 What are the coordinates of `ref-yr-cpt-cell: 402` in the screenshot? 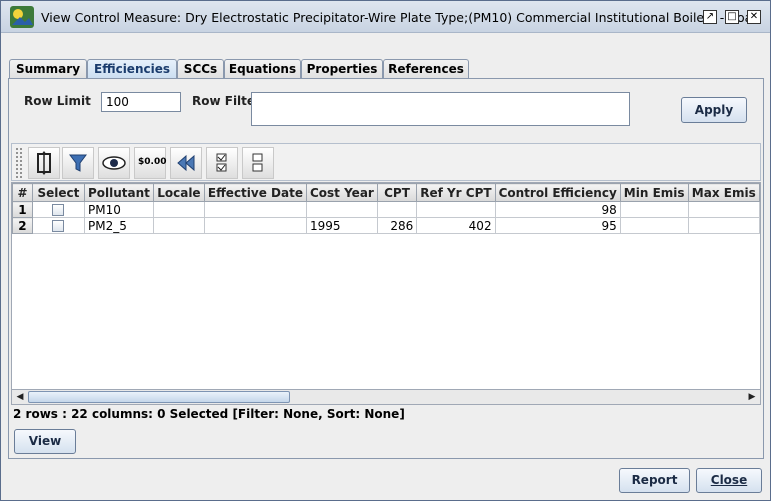 It's located at (456, 225).